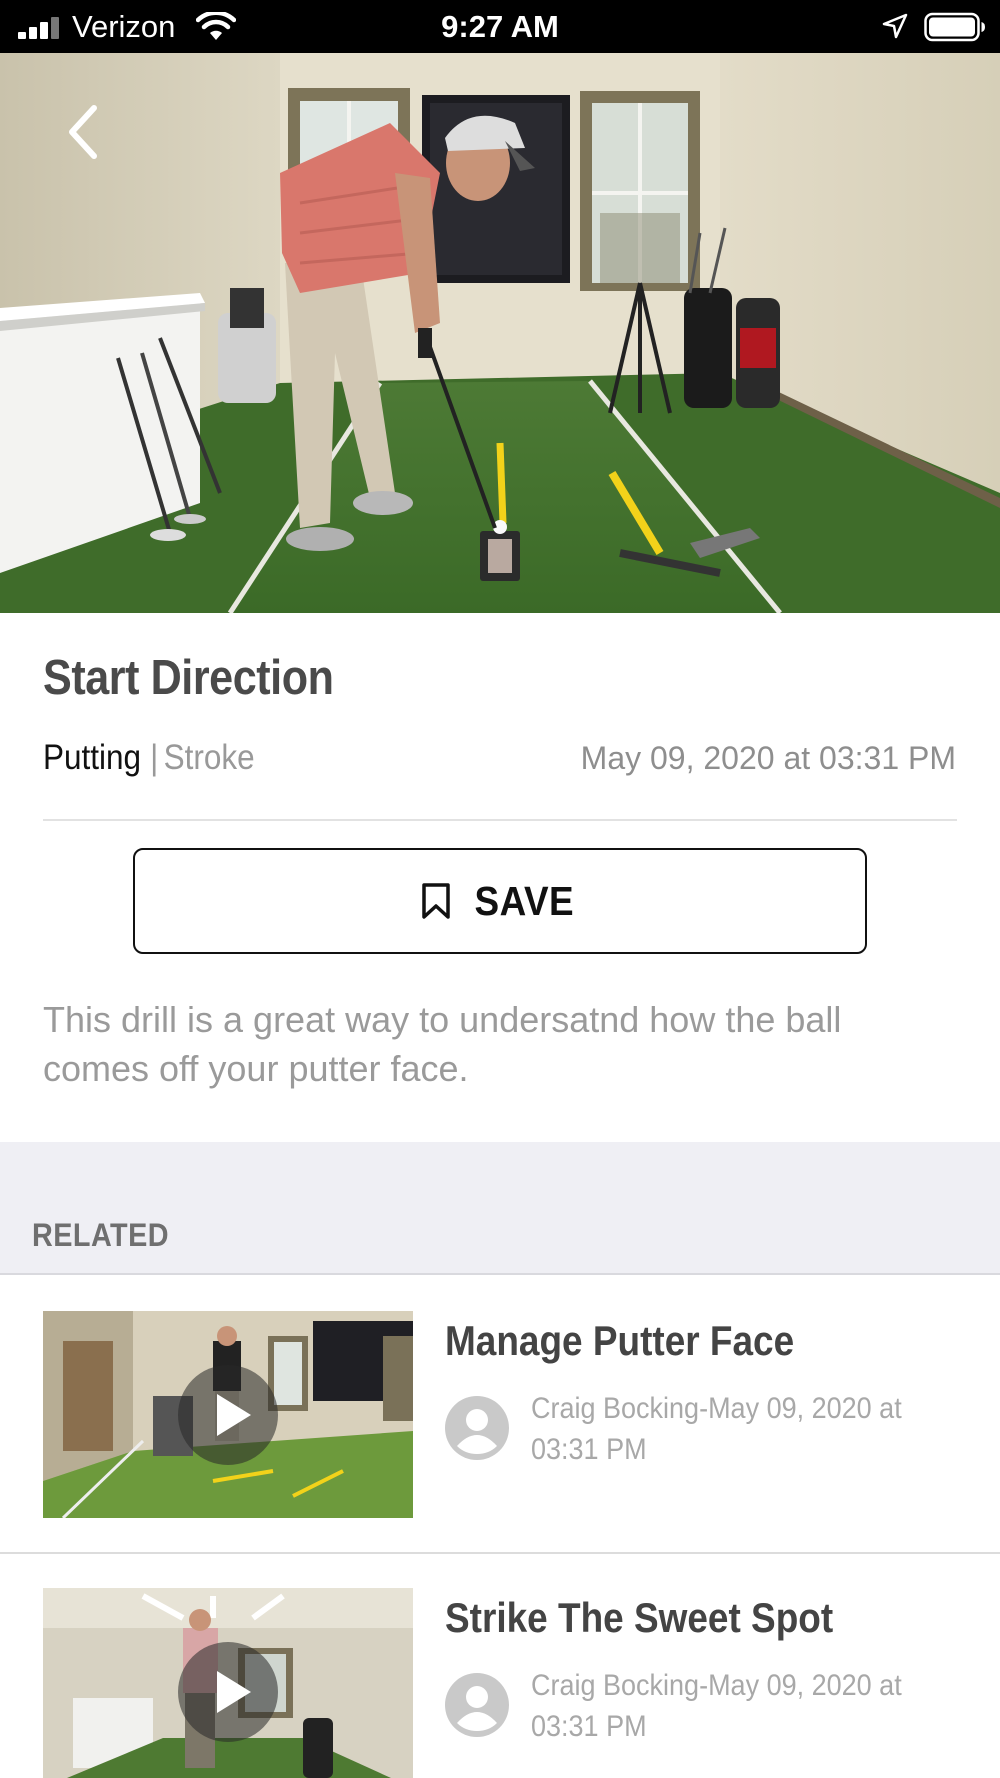  Describe the element at coordinates (188, 678) in the screenshot. I see `video-title: Start Direction` at that location.